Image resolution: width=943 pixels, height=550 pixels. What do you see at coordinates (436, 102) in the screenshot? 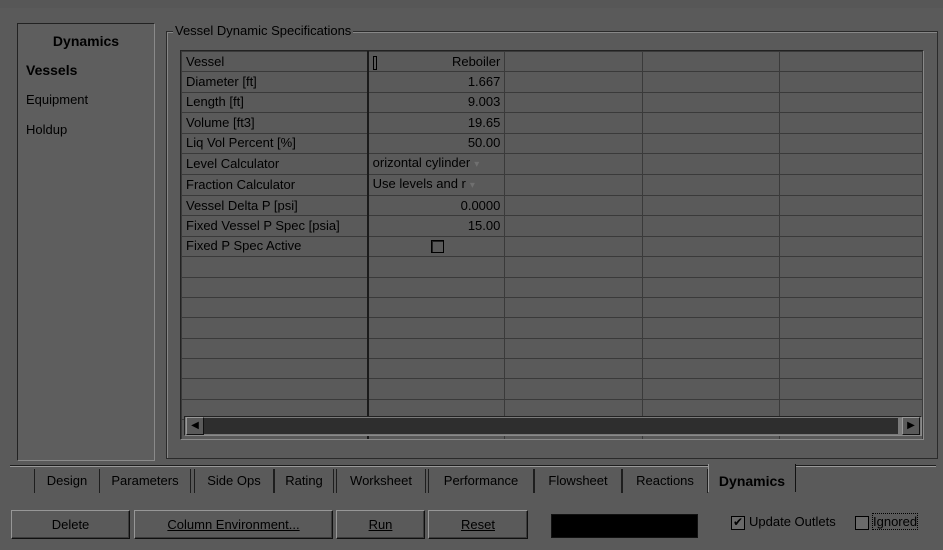
I see `grid-cell-reboiler: 9.003` at bounding box center [436, 102].